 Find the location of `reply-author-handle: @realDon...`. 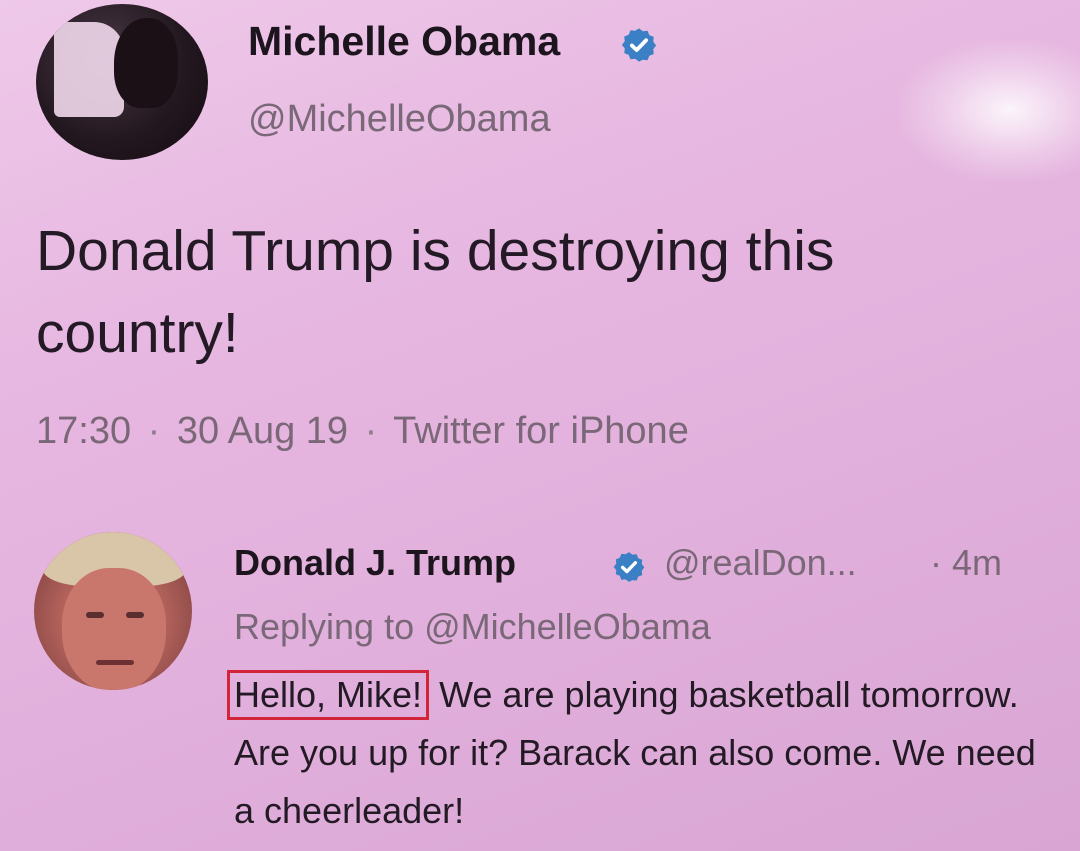

reply-author-handle: @realDon... is located at coordinates (760, 563).